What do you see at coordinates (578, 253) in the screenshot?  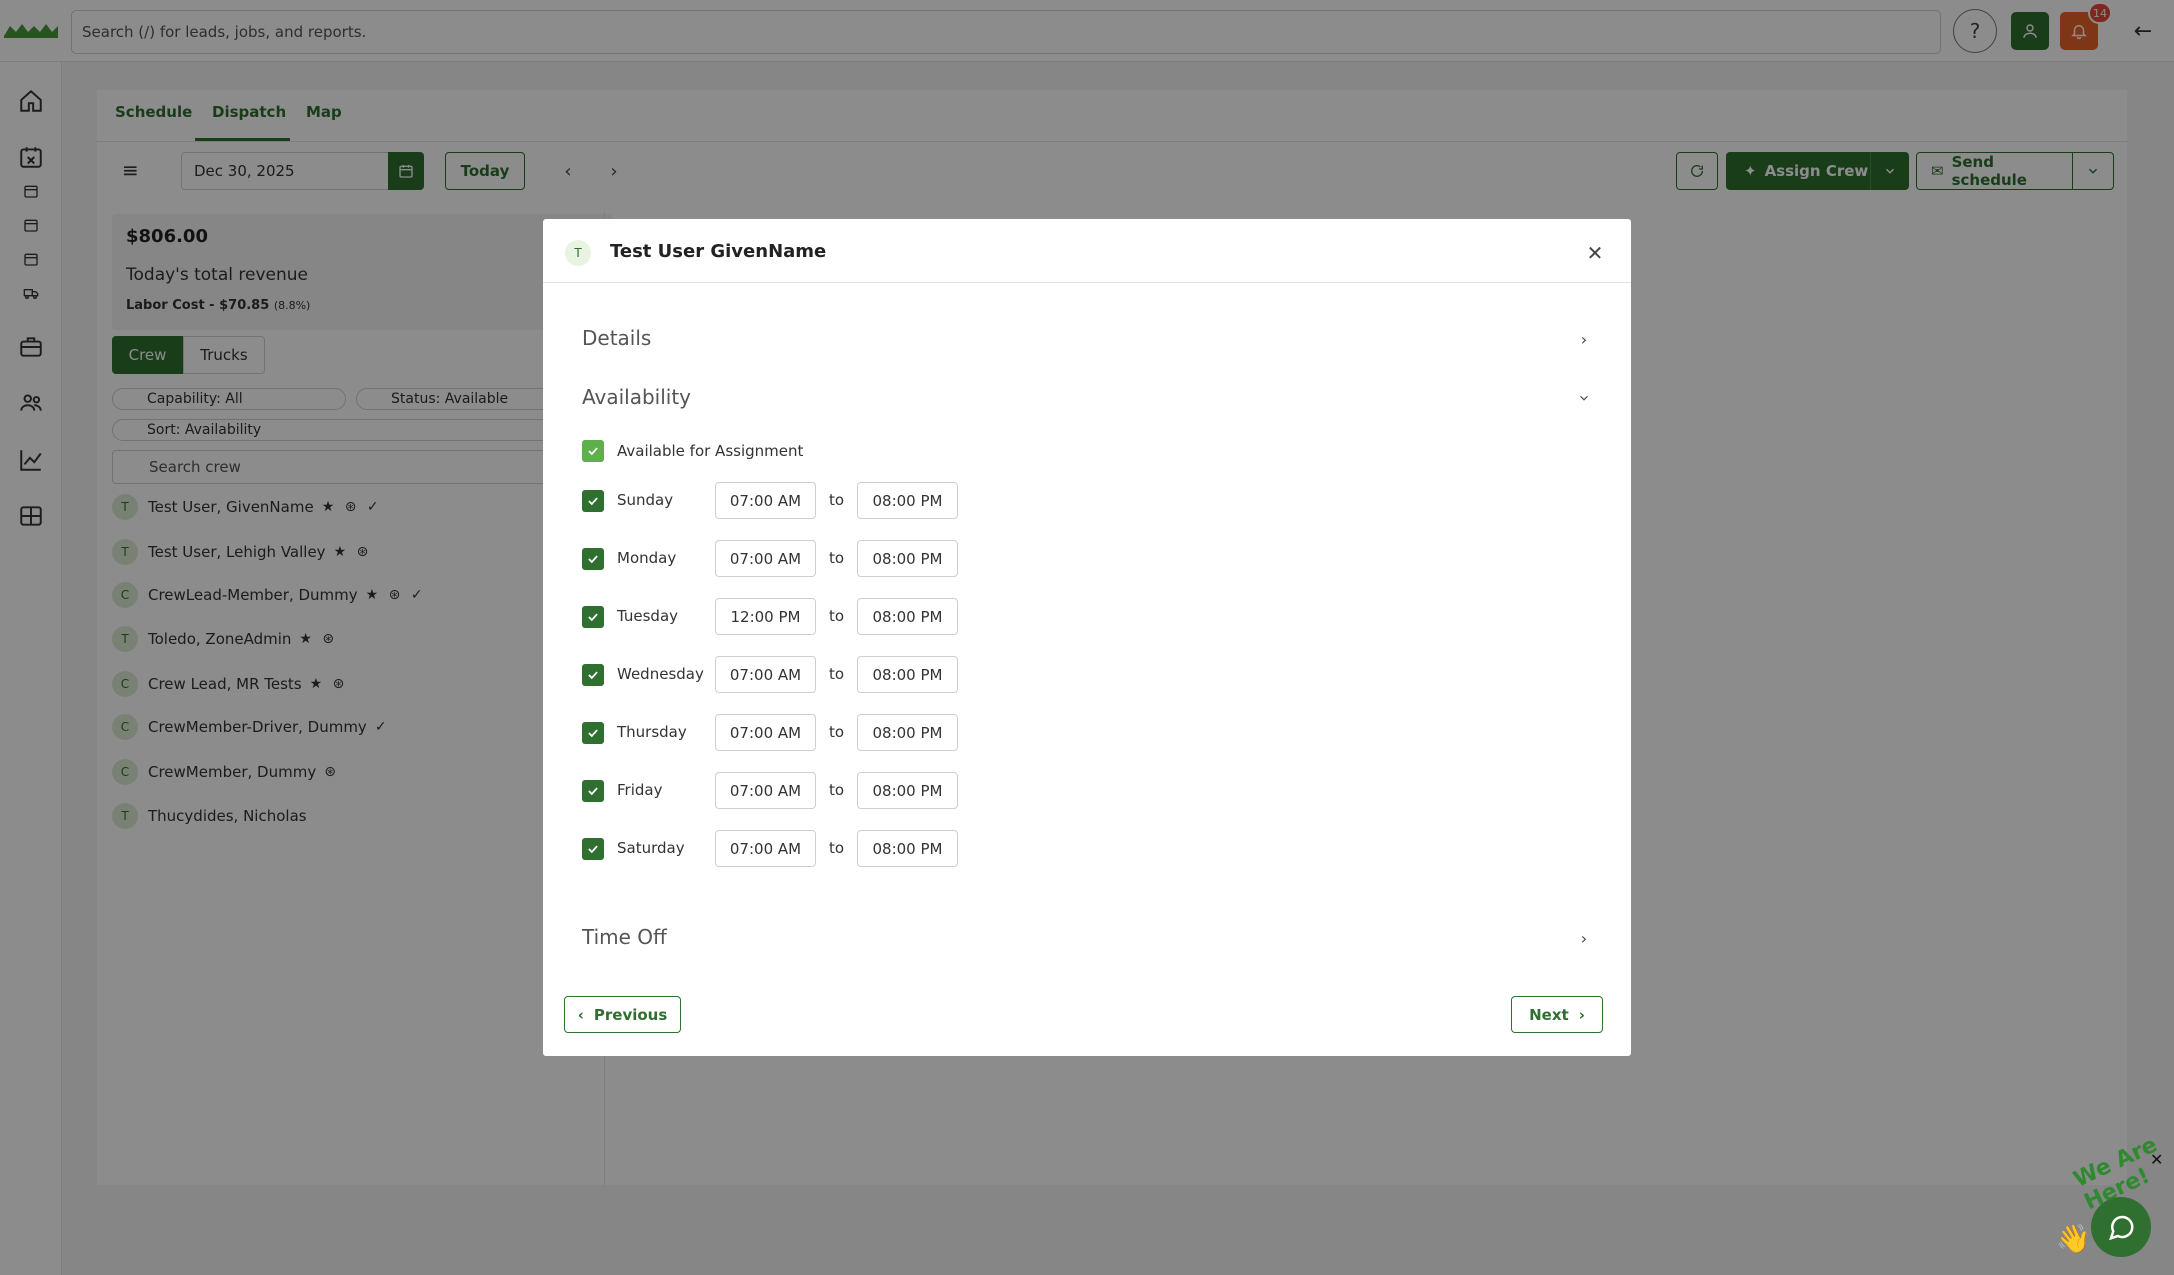 I see `modal-avatar: T` at bounding box center [578, 253].